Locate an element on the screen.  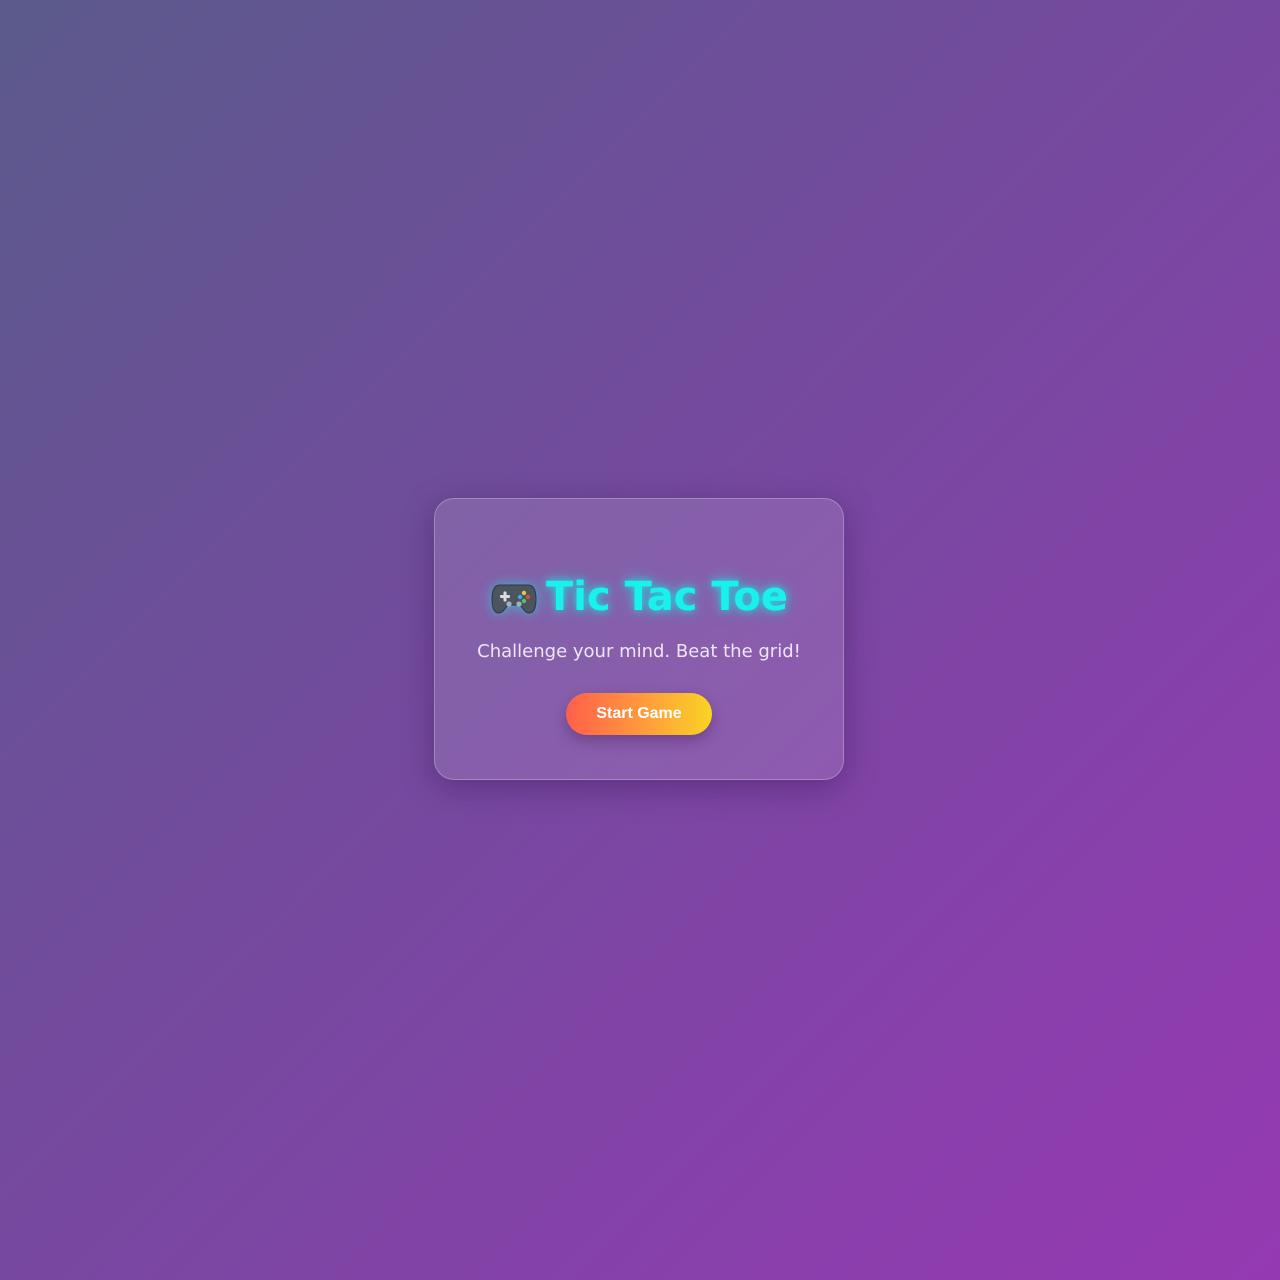
game-controller-icon is located at coordinates (514, 597).